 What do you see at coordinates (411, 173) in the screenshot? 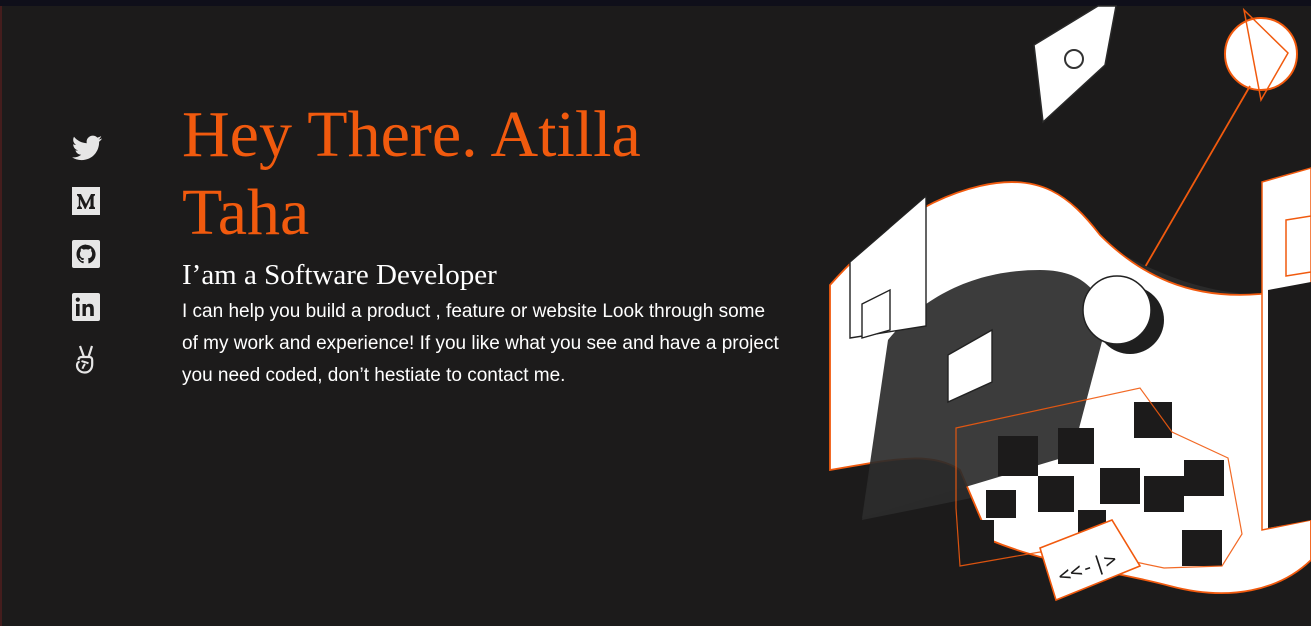
I see `hero-title: Hey There. Atilla Taha` at bounding box center [411, 173].